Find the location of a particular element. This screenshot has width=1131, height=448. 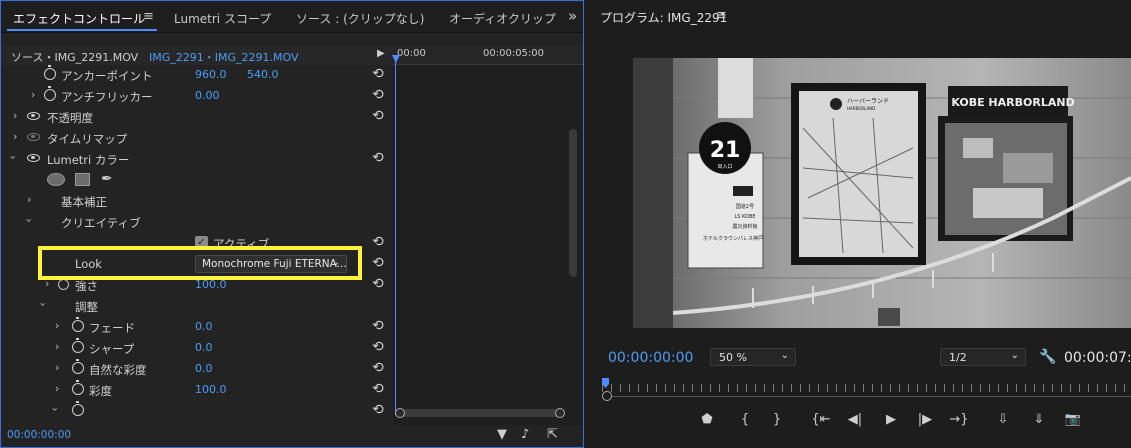

program-timeline-ruler is located at coordinates (866, 391).